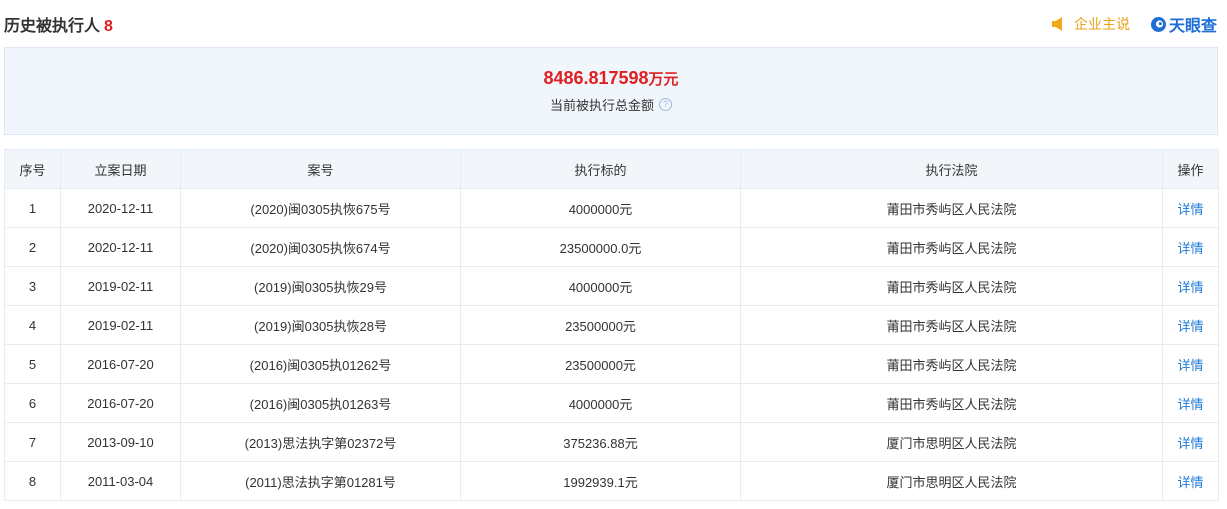  Describe the element at coordinates (320, 169) in the screenshot. I see `column-header-case-number: 案号` at that location.